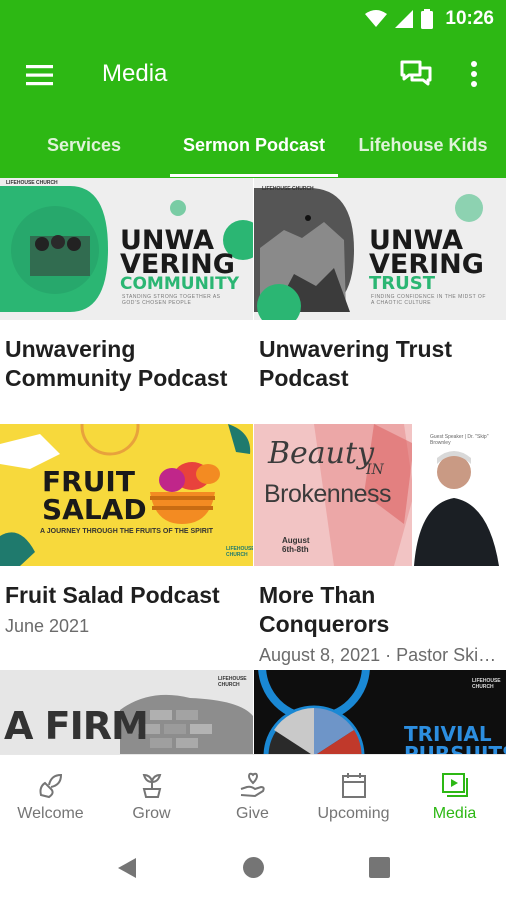 This screenshot has width=506, height=900. I want to click on nav-give: Give, so click(252, 799).